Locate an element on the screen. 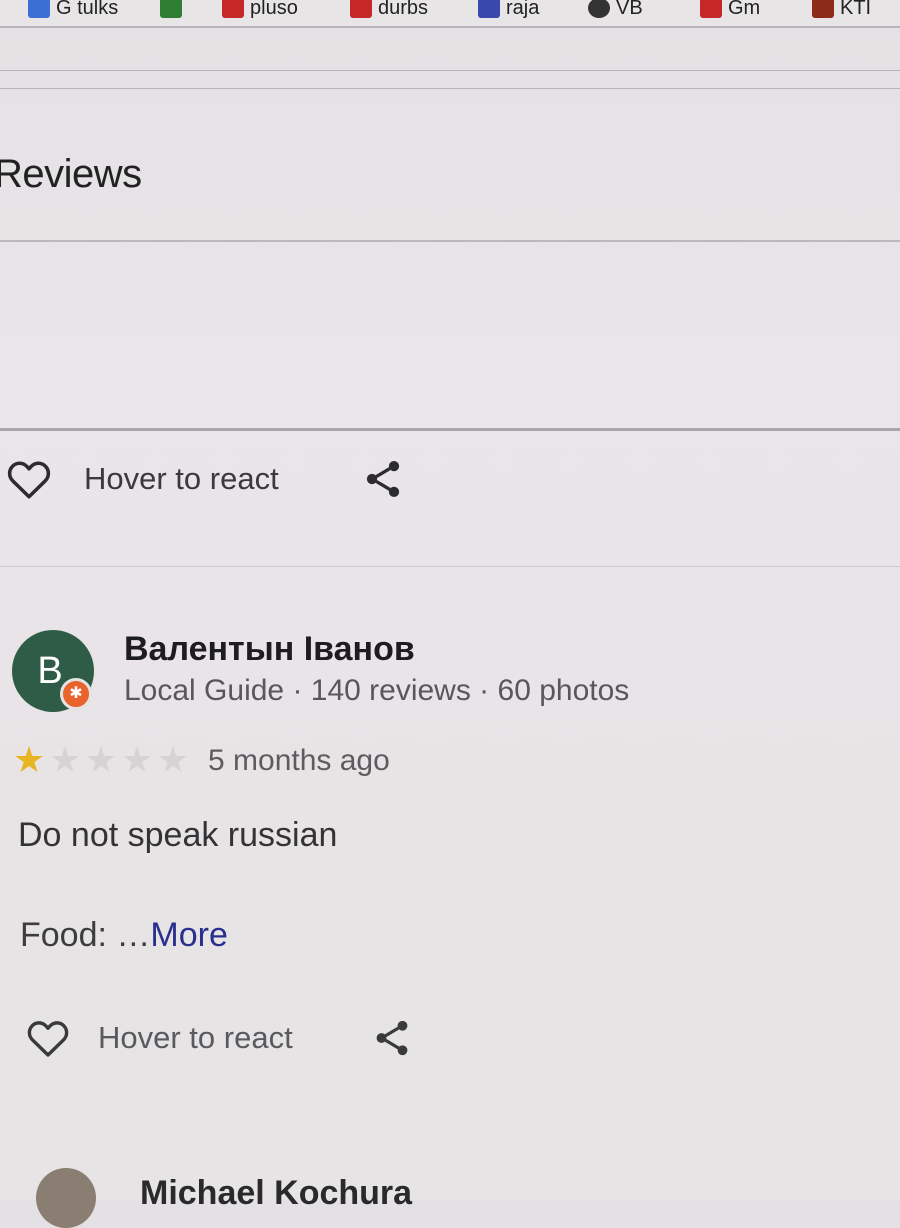  bookmark-label: KTI is located at coordinates (856, 9).